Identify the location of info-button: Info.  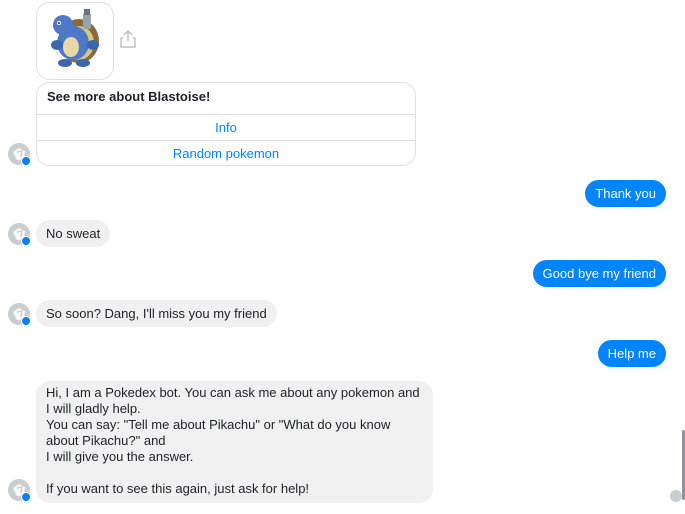
(226, 127).